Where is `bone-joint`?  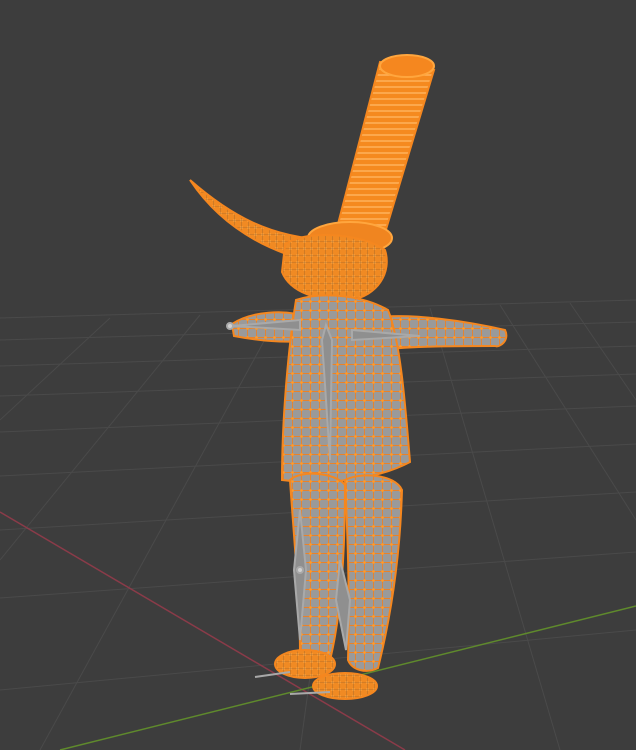
bone-joint is located at coordinates (300, 570).